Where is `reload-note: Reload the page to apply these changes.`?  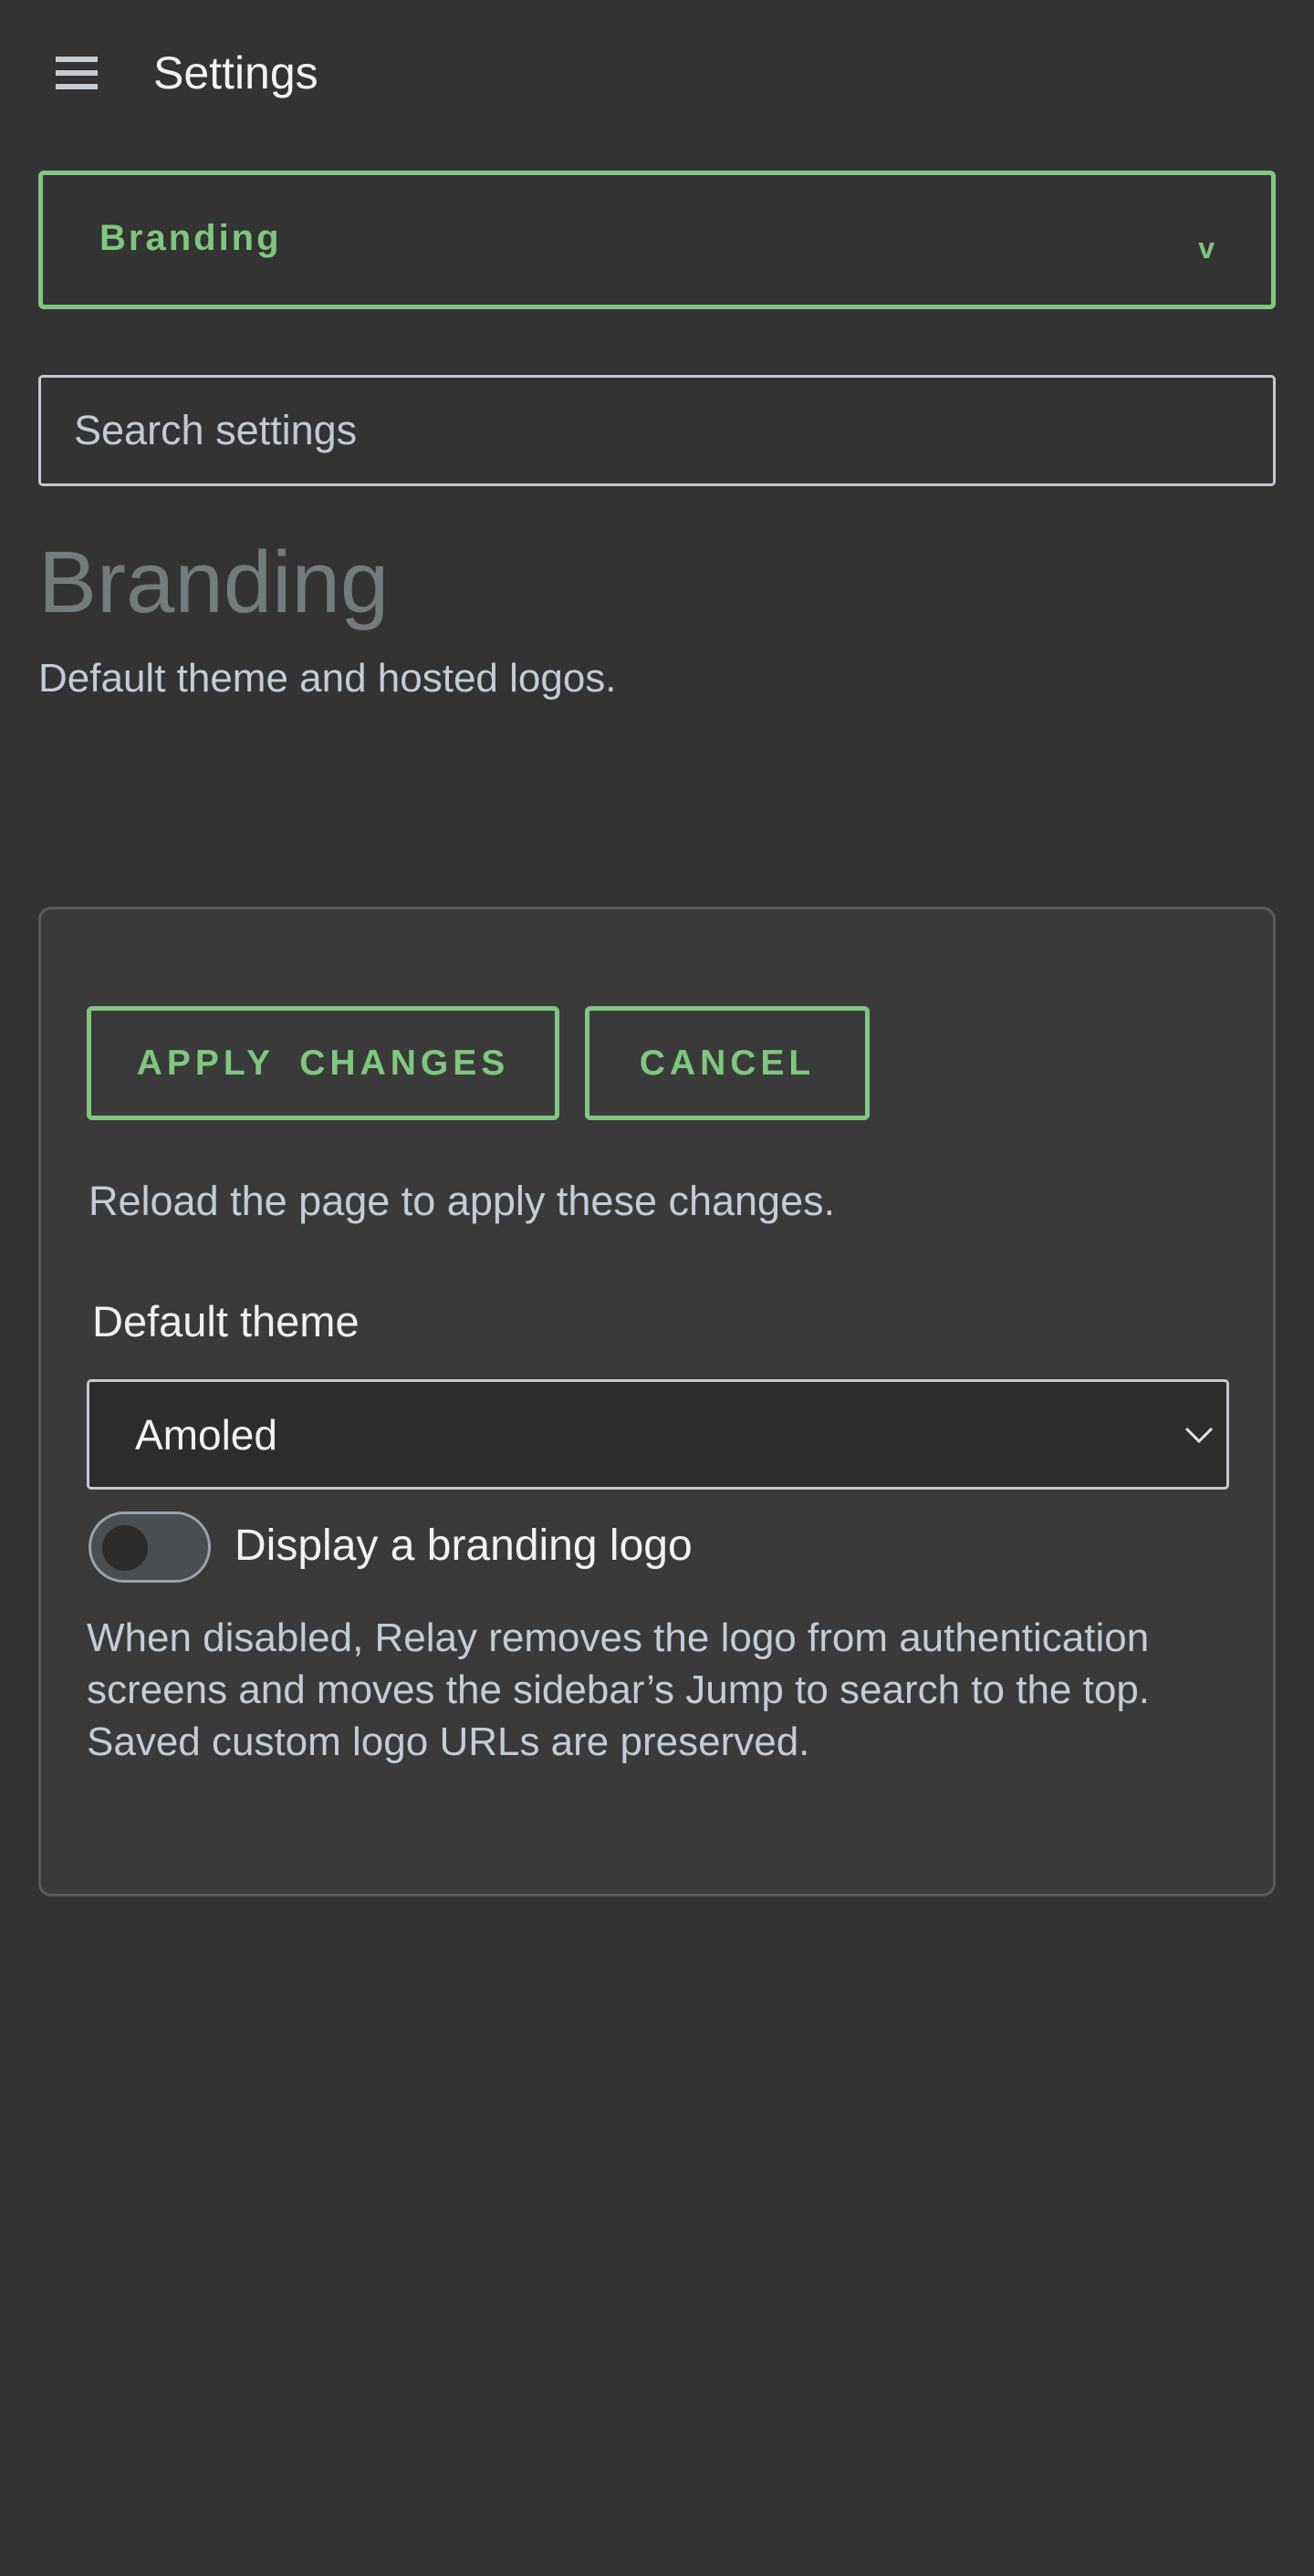
reload-note: Reload the page to apply these changes. is located at coordinates (462, 1201).